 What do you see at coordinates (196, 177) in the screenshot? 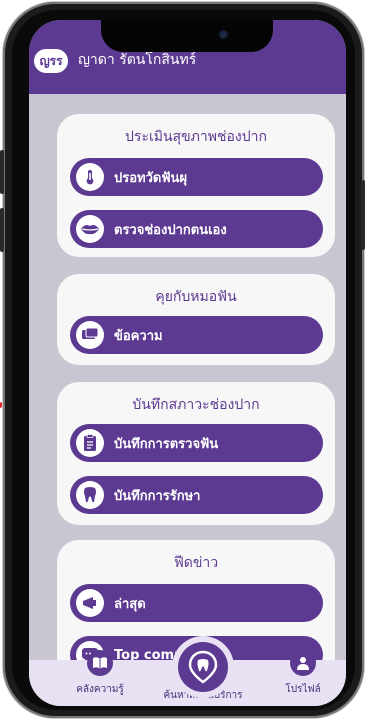
I see `dental-caries-thermometer-button: ปรอทวัดฟันผุ` at bounding box center [196, 177].